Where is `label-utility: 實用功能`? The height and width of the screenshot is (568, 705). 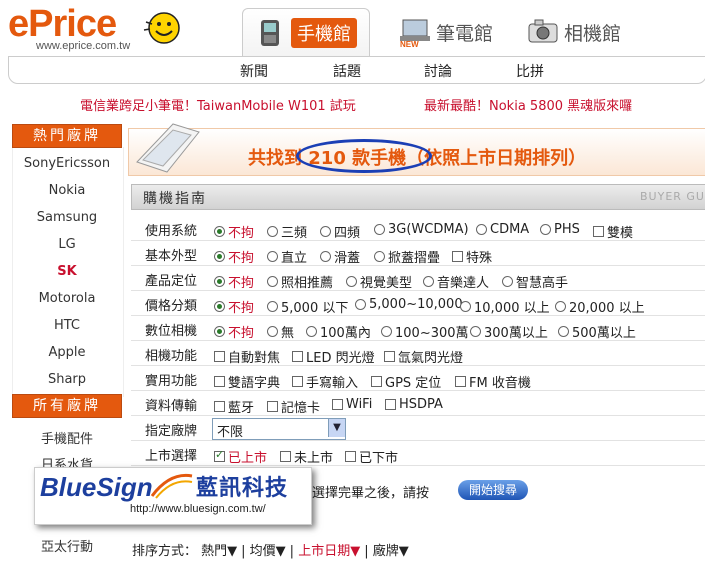
label-utility: 實用功能 is located at coordinates (171, 381).